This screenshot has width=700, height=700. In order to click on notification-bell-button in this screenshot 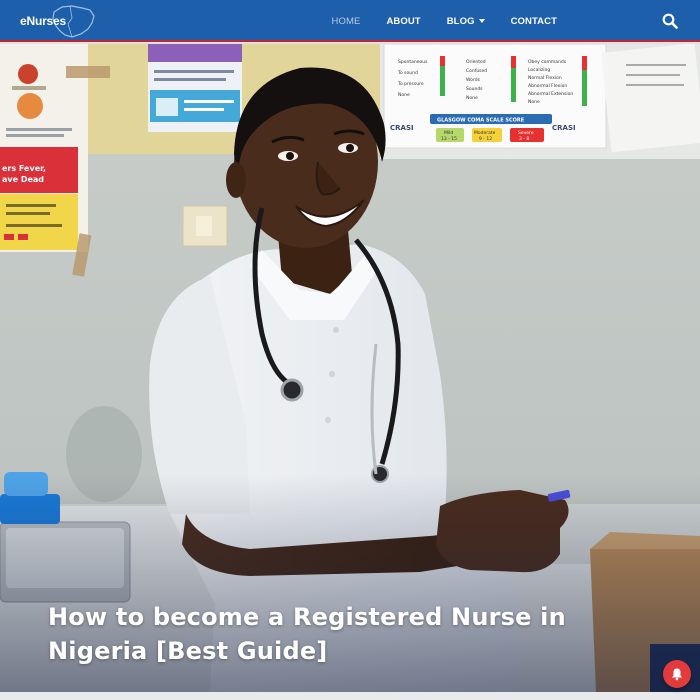, I will do `click(677, 674)`.